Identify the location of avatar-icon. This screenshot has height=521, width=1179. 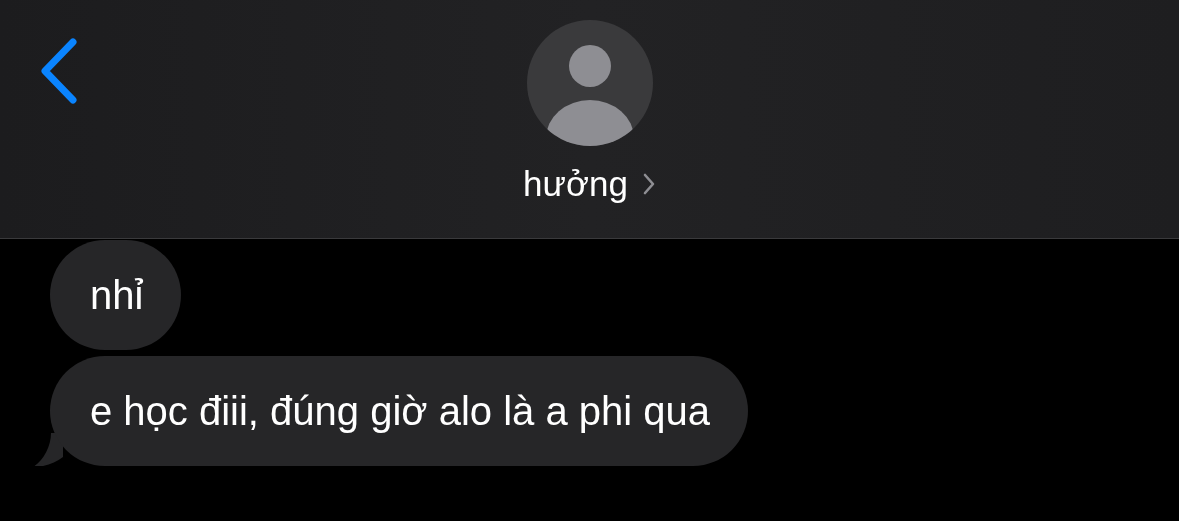
(589, 83).